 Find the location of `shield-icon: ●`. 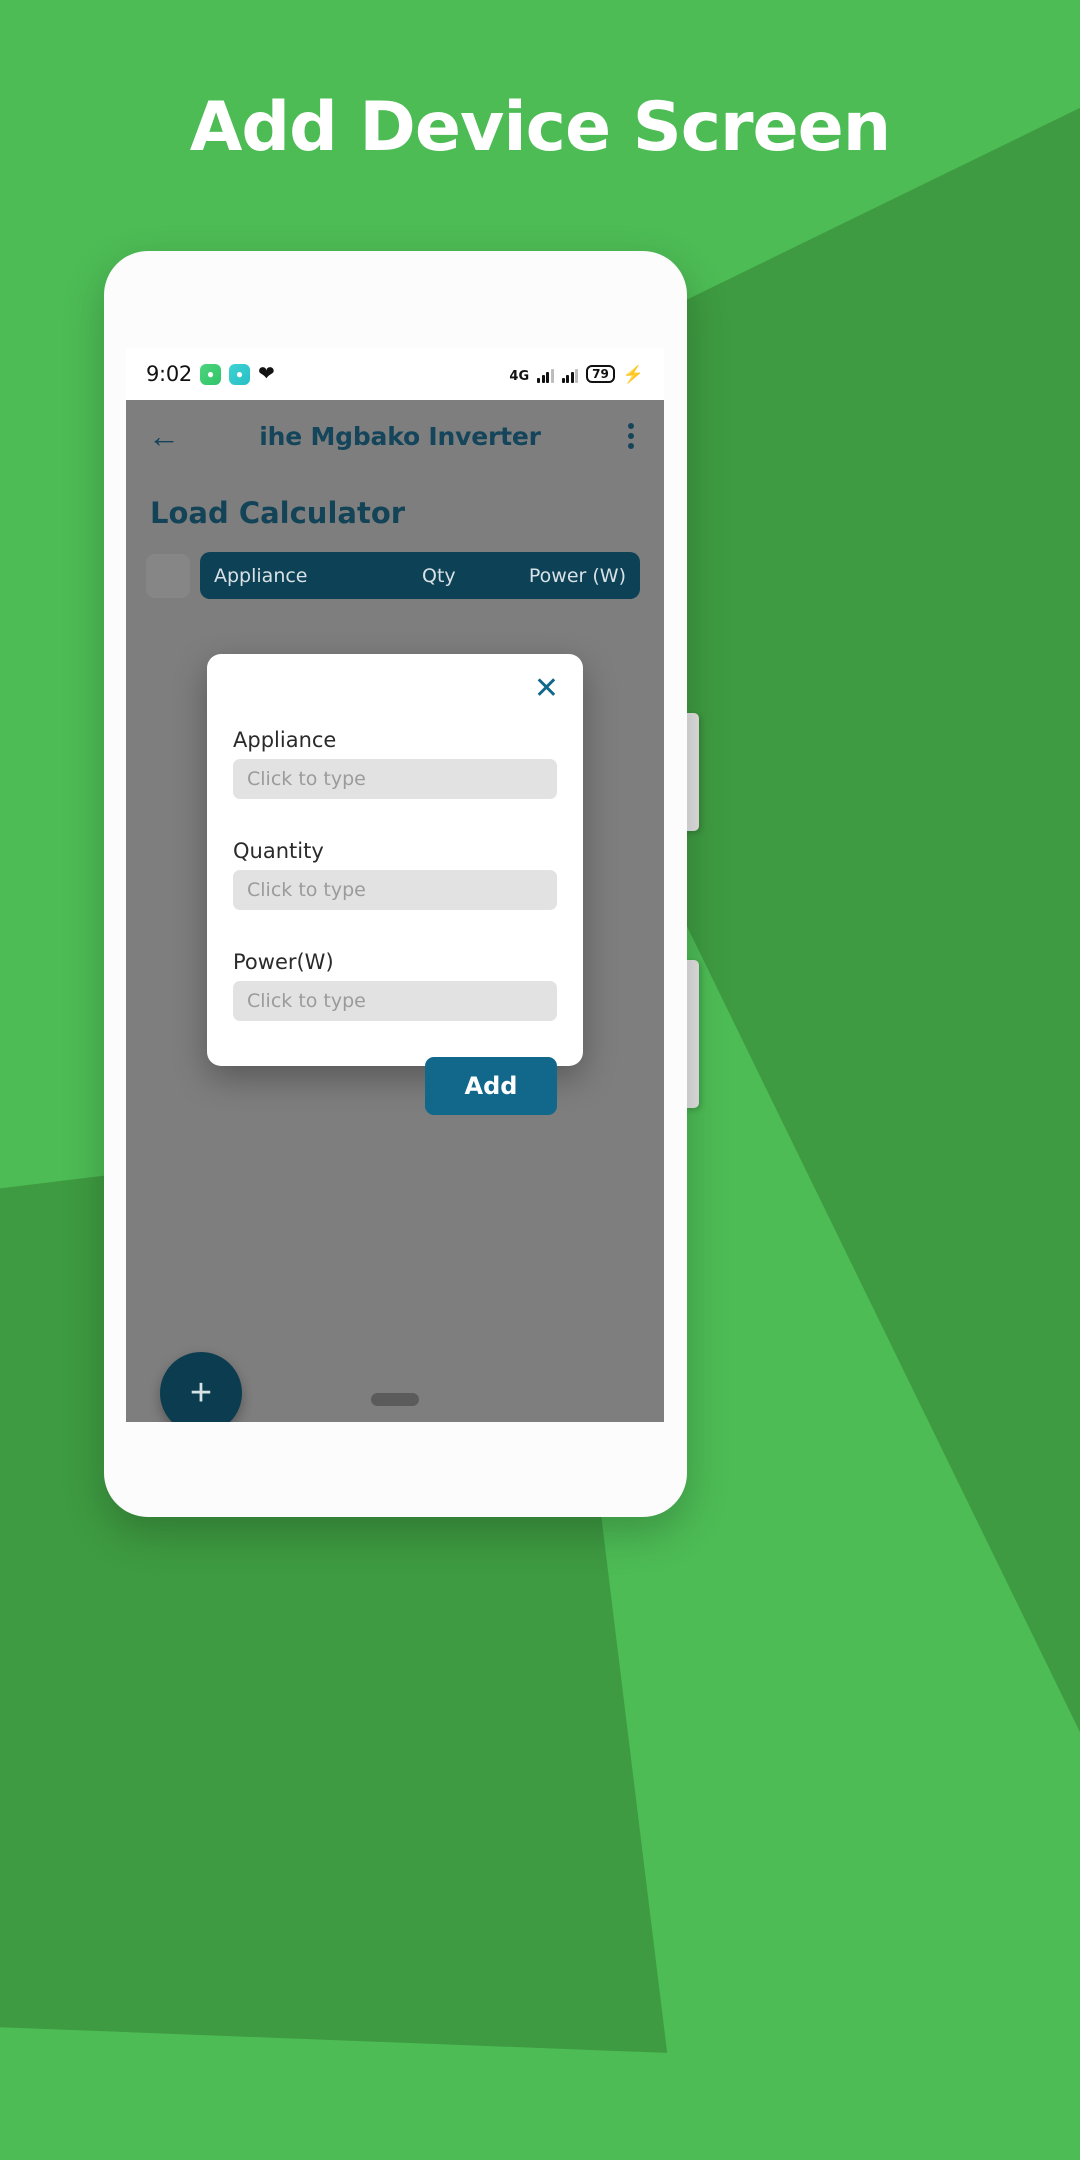

shield-icon: ● is located at coordinates (210, 374).